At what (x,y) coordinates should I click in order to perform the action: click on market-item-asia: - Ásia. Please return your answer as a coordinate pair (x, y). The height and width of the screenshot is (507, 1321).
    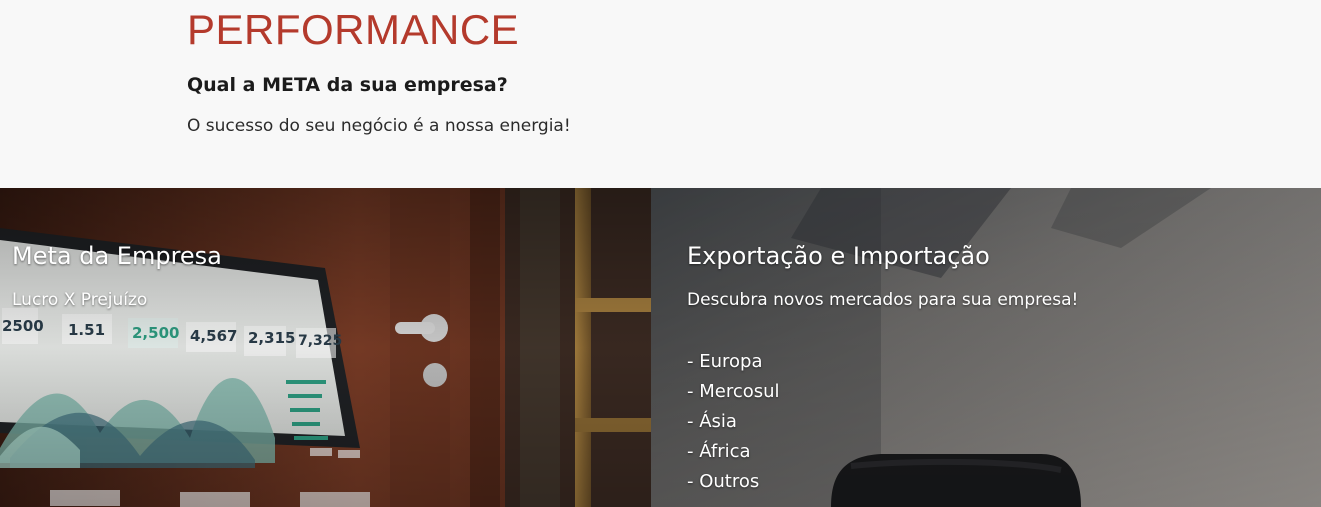
    Looking at the image, I should click on (712, 421).